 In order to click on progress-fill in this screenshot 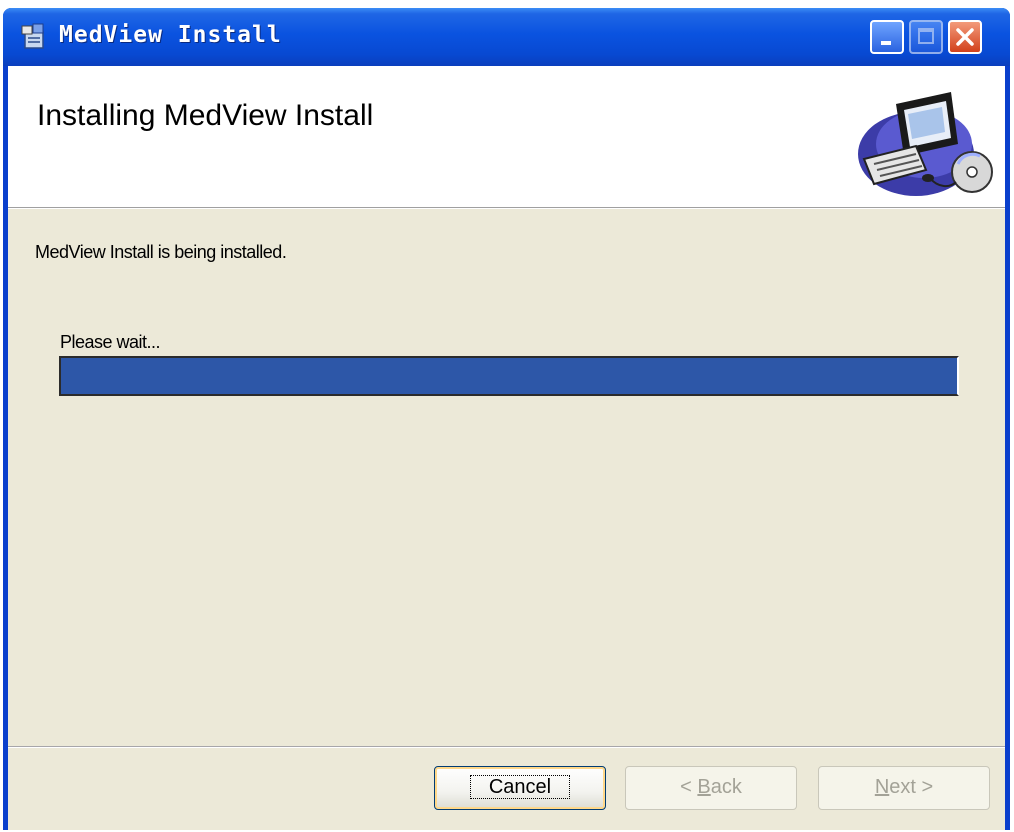, I will do `click(509, 376)`.